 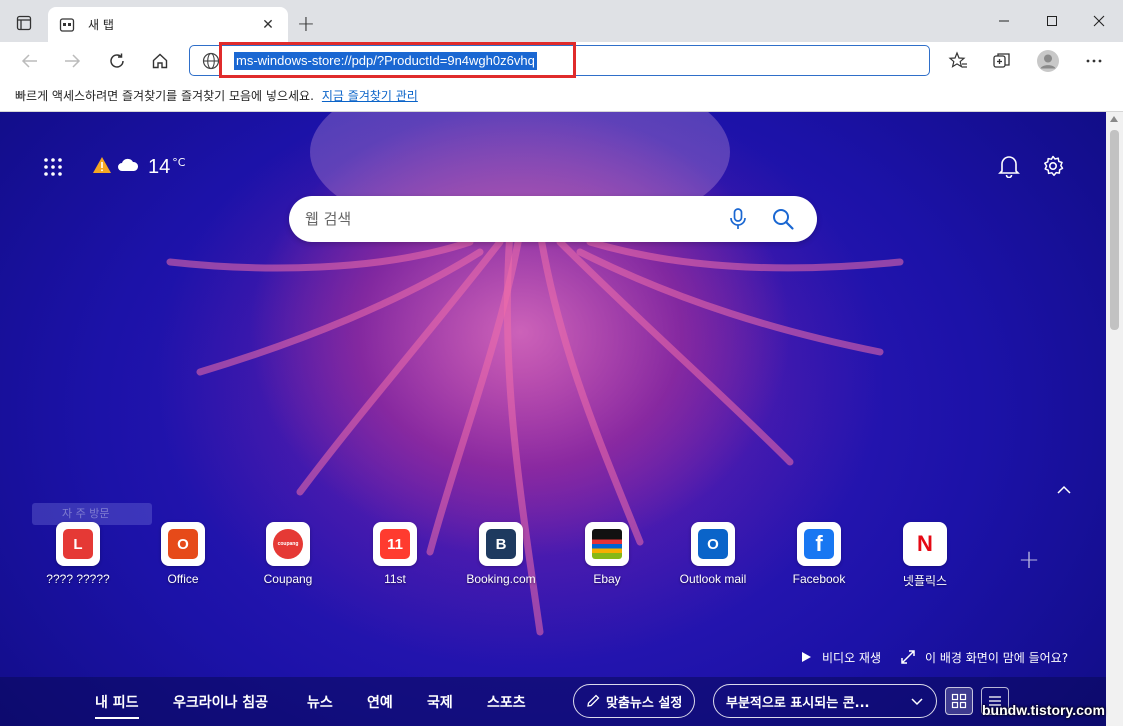 I want to click on scroll-up-arrow-icon, so click(x=1114, y=119).